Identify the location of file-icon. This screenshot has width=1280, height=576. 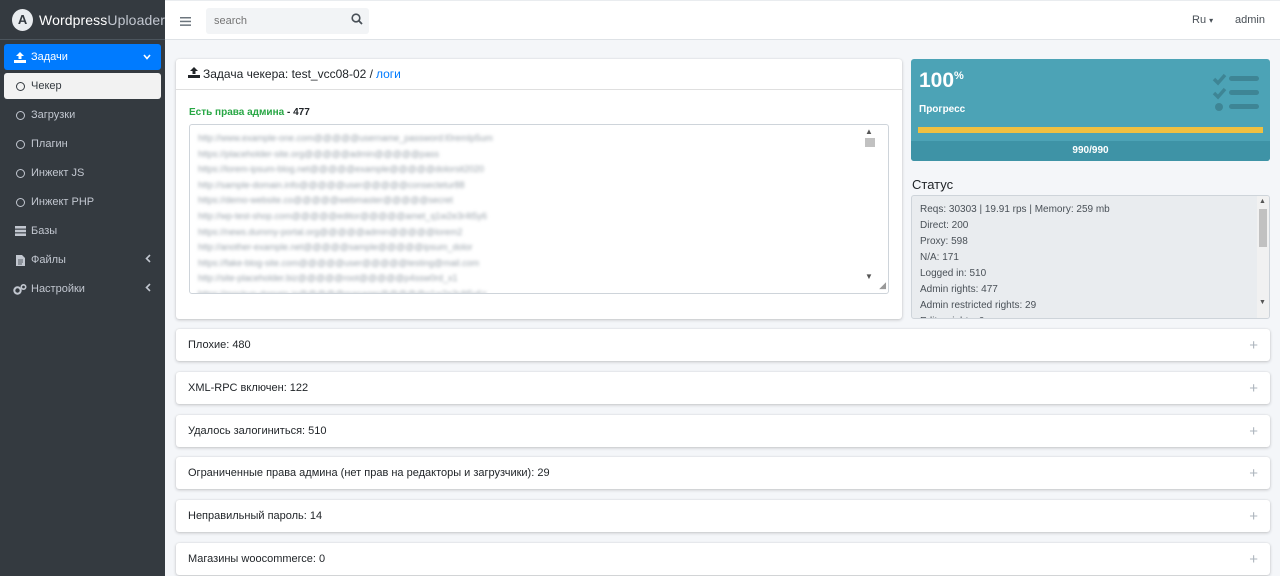
(20, 260).